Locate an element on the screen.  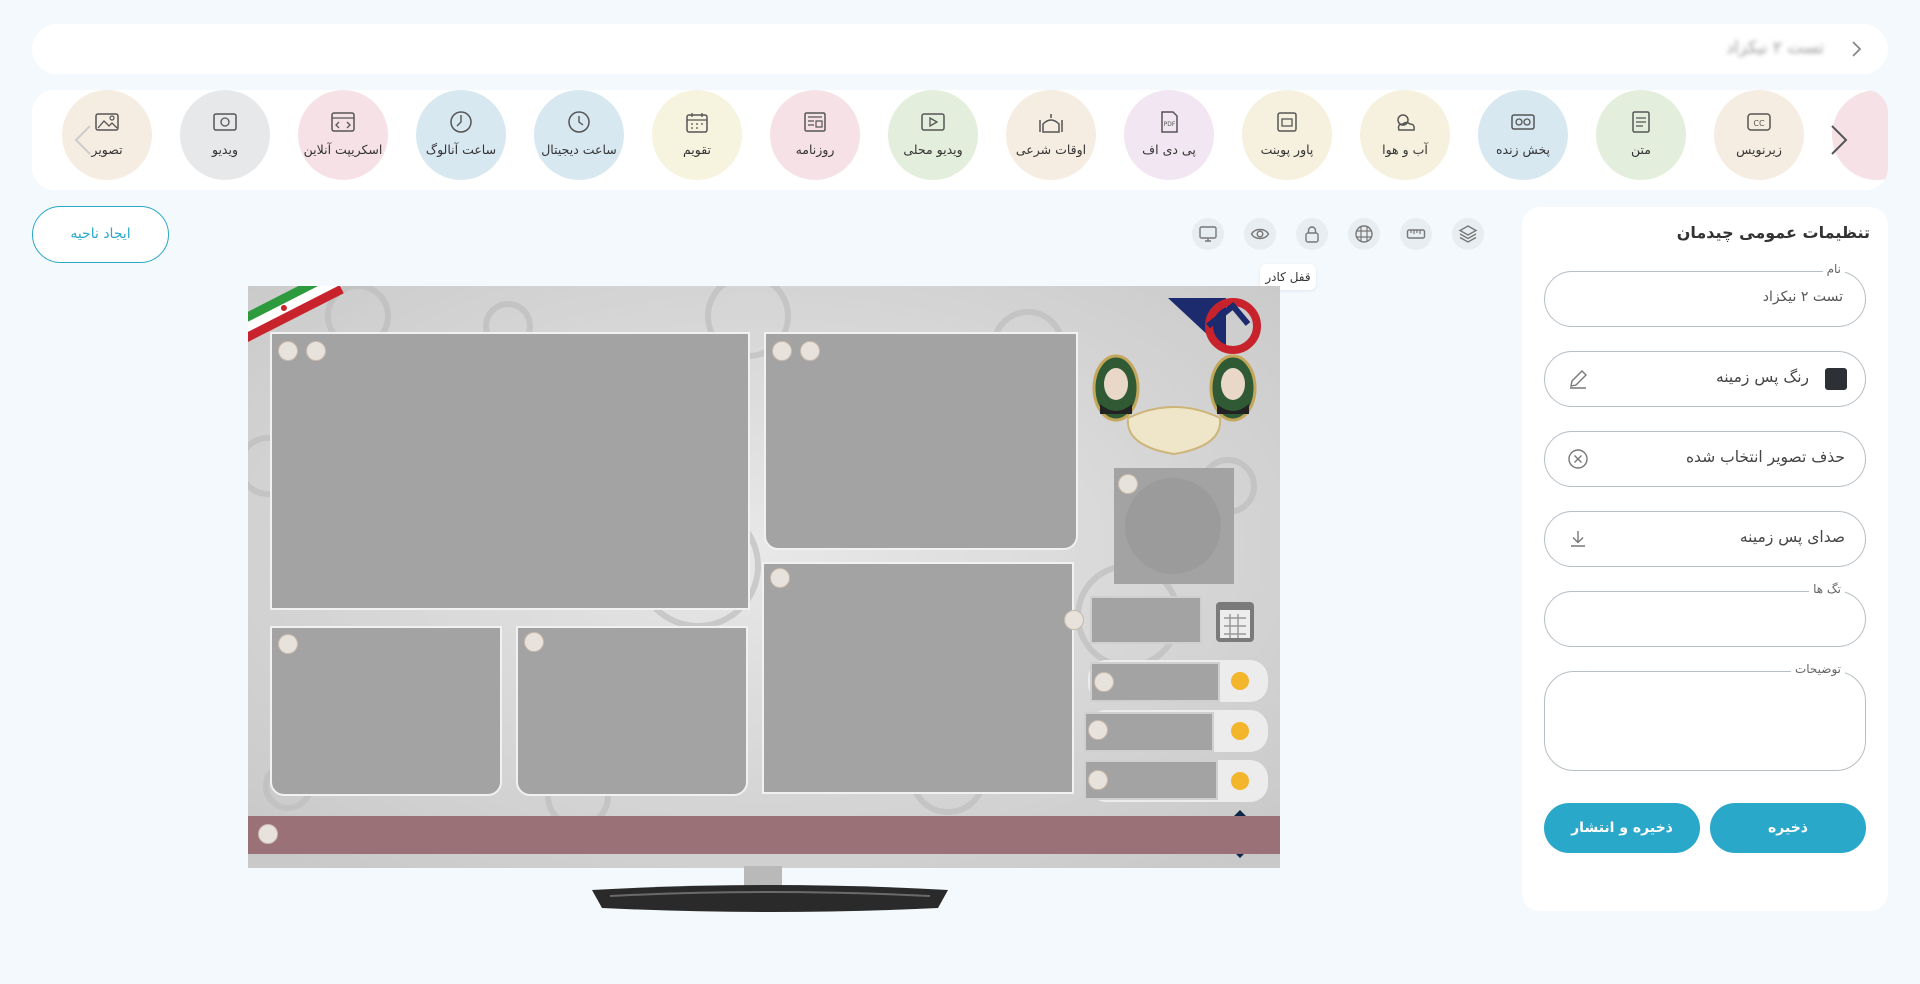
widget-video: ویدیو is located at coordinates (225, 135).